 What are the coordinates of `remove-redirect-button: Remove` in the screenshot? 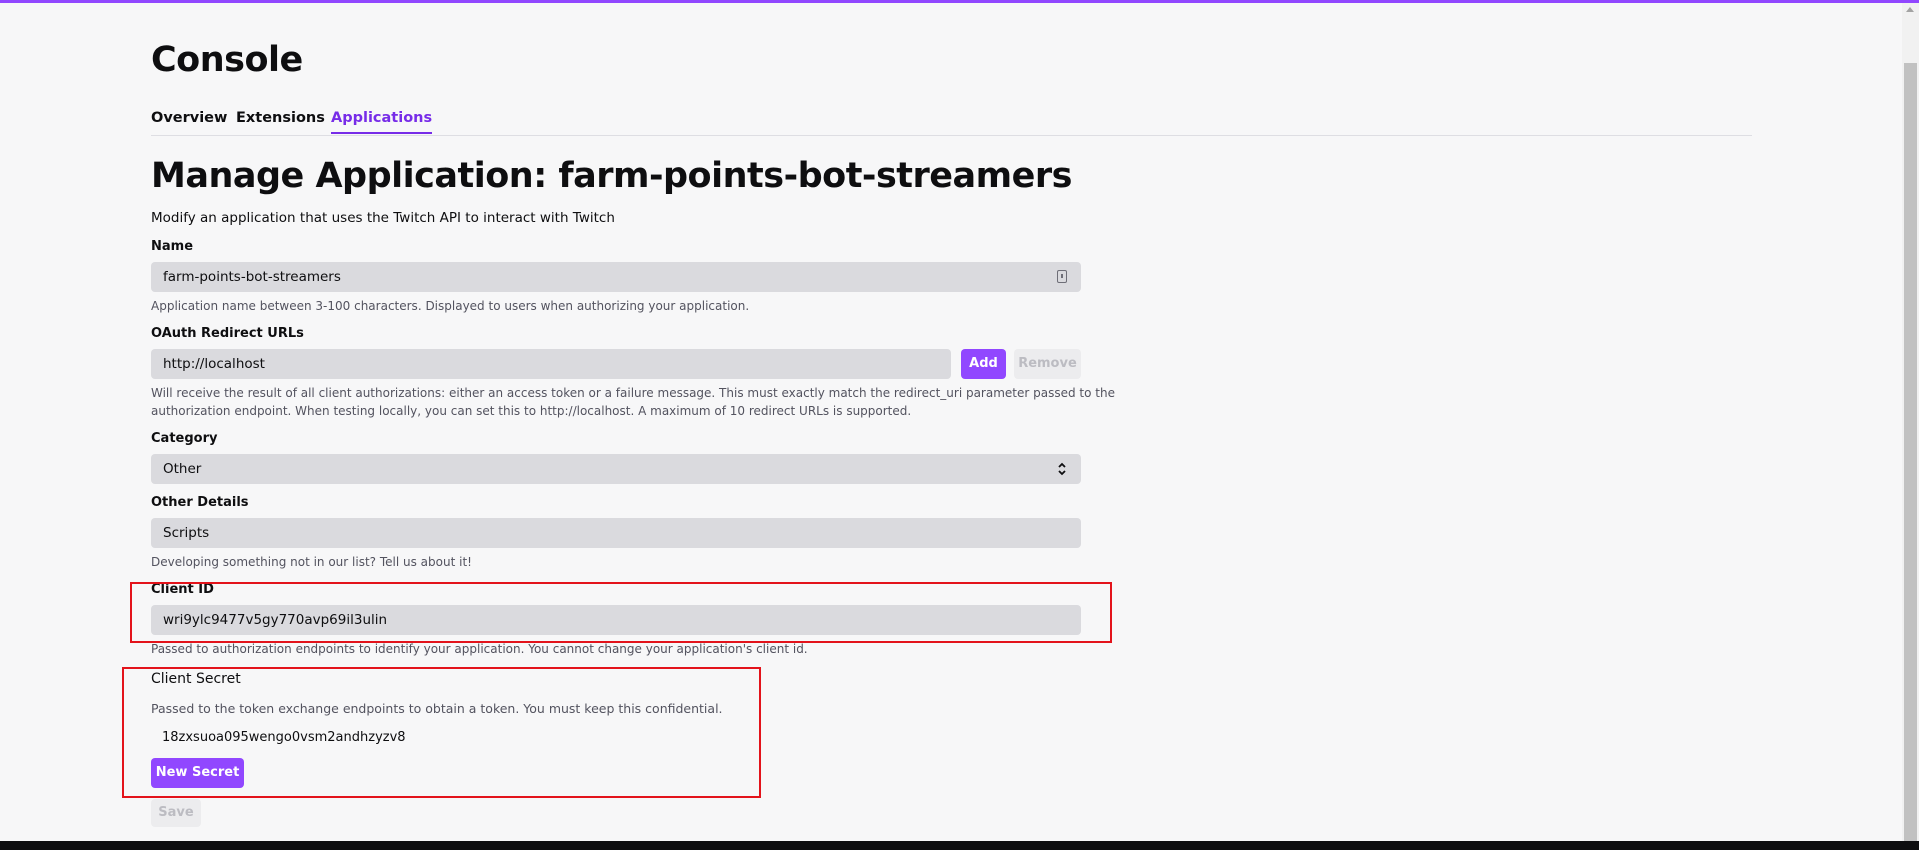 It's located at (1047, 364).